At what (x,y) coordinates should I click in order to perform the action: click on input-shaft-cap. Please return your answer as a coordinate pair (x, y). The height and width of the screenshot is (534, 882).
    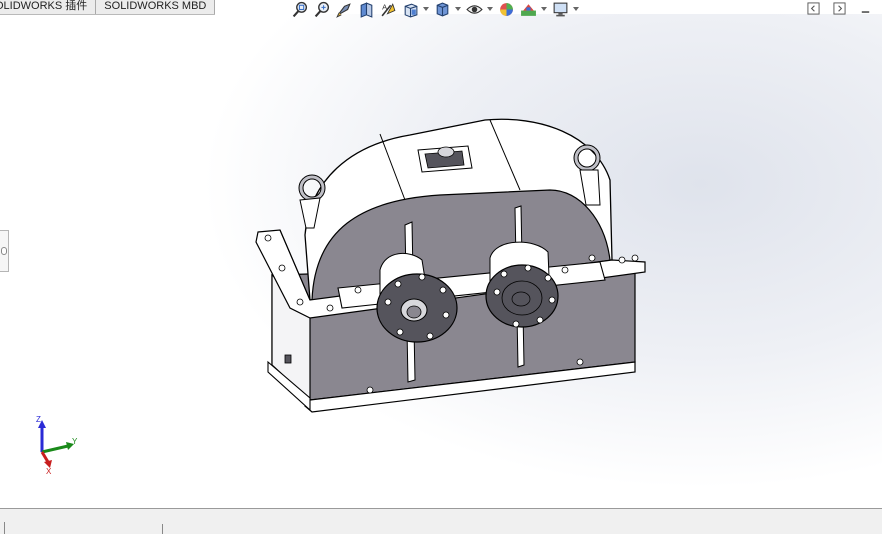
    Looking at the image, I should click on (417, 308).